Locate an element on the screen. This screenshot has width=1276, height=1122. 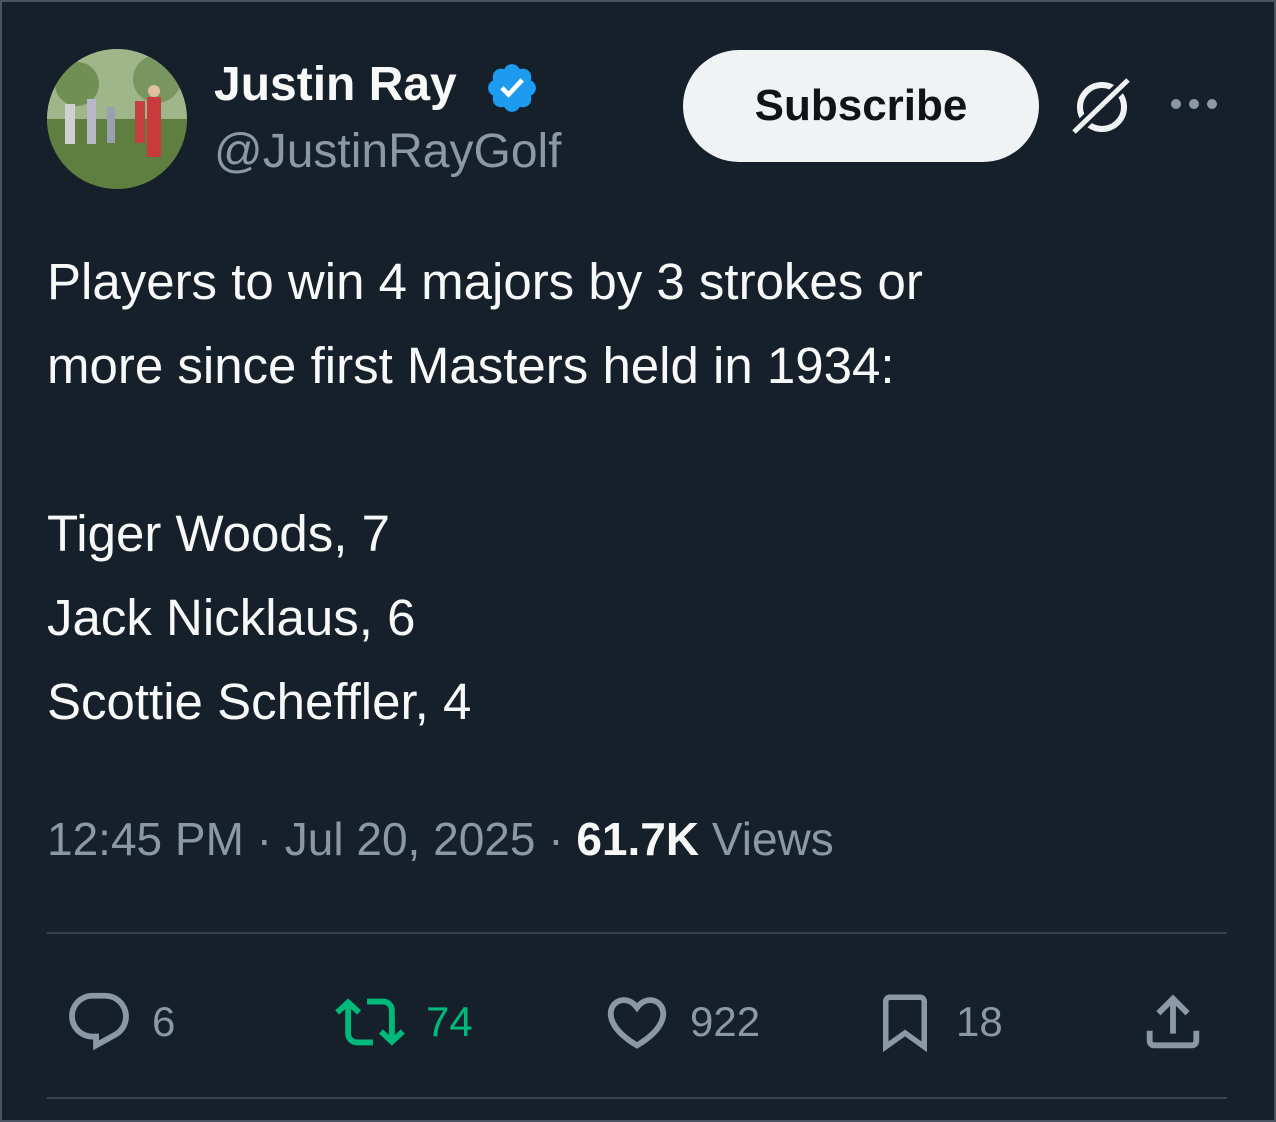
bookmark-button: 18 is located at coordinates (937, 1022).